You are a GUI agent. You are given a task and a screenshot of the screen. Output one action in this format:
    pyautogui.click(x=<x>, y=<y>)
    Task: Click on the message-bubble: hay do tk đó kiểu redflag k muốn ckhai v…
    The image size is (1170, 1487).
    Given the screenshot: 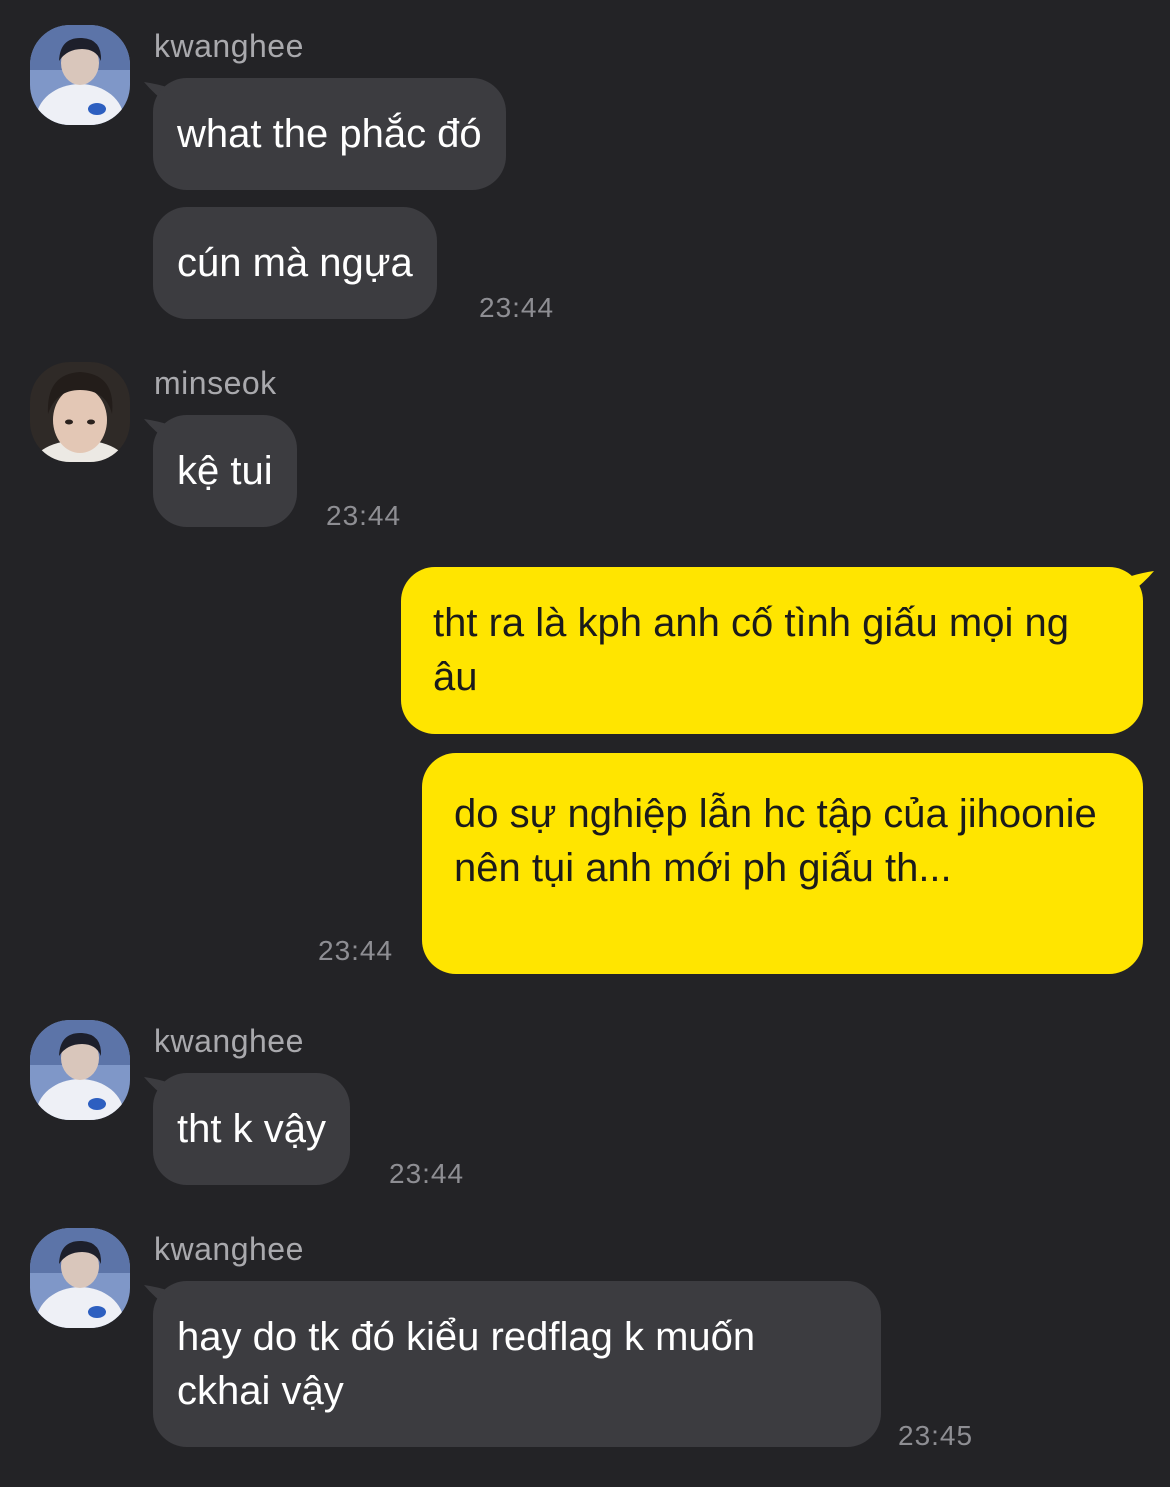 What is the action you would take?
    pyautogui.click(x=517, y=1364)
    